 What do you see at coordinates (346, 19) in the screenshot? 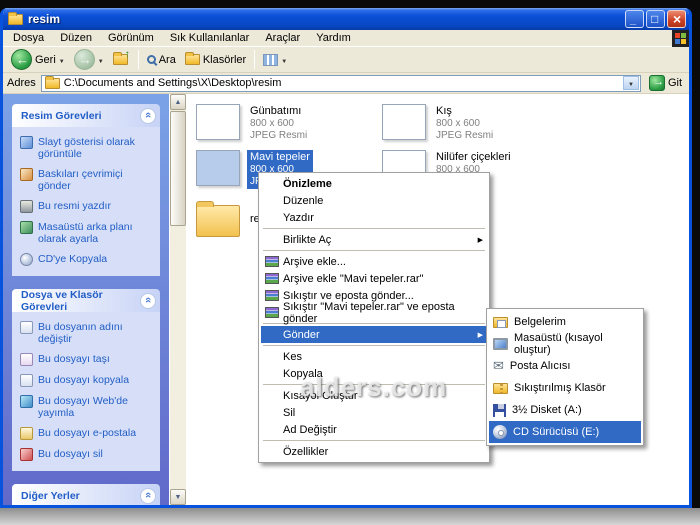
I see `title-bar: resim` at bounding box center [346, 19].